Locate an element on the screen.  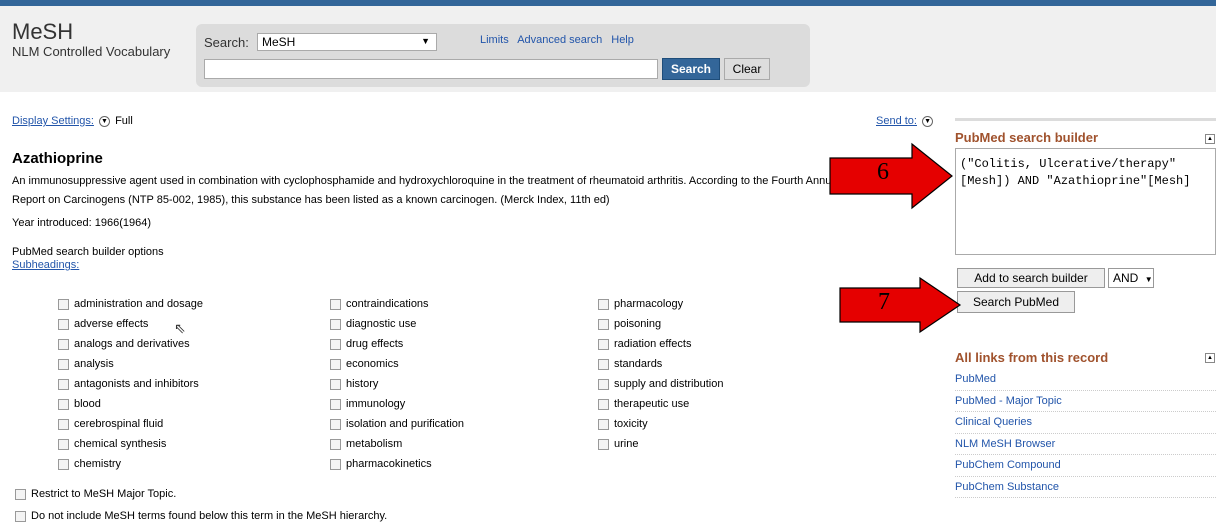
subheading-item: cerebrospinal fluid is located at coordinates (130, 427).